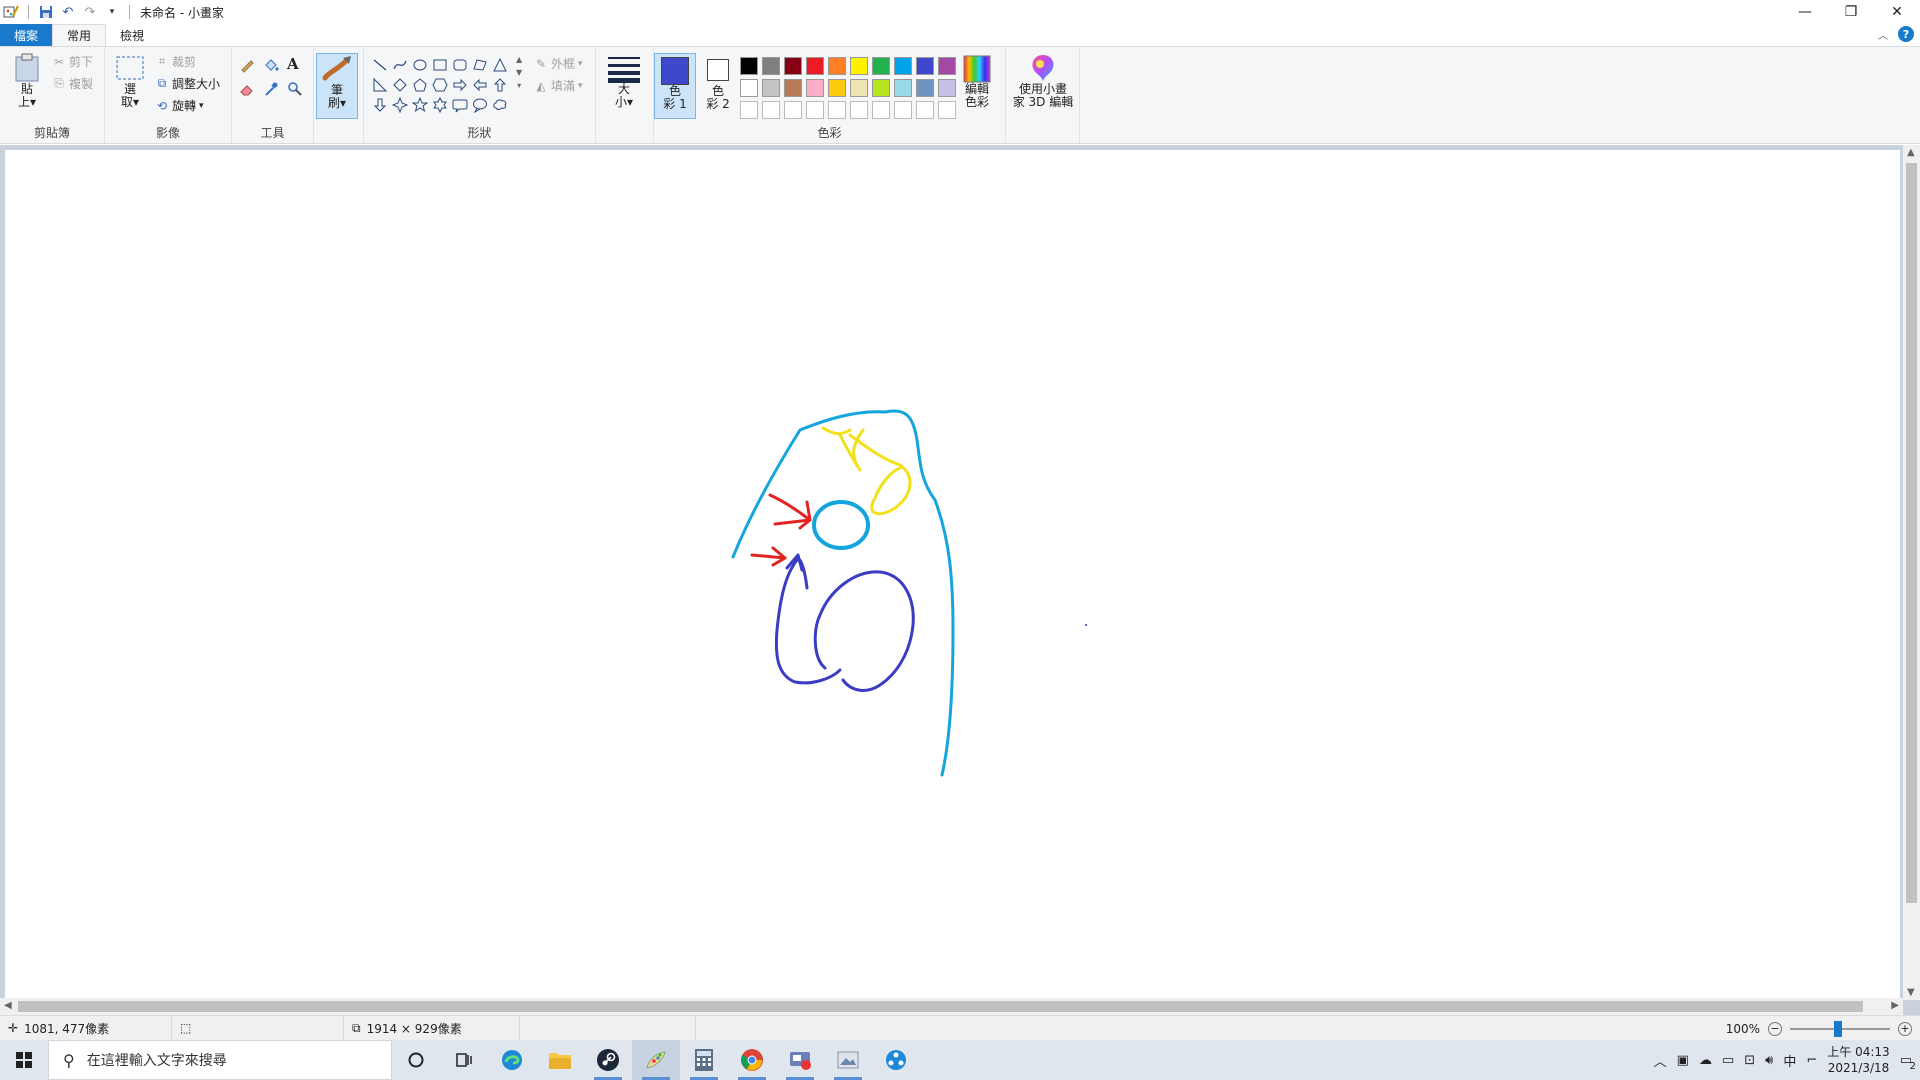 The image size is (1920, 1080). What do you see at coordinates (752, 1060) in the screenshot?
I see `chrome-icon` at bounding box center [752, 1060].